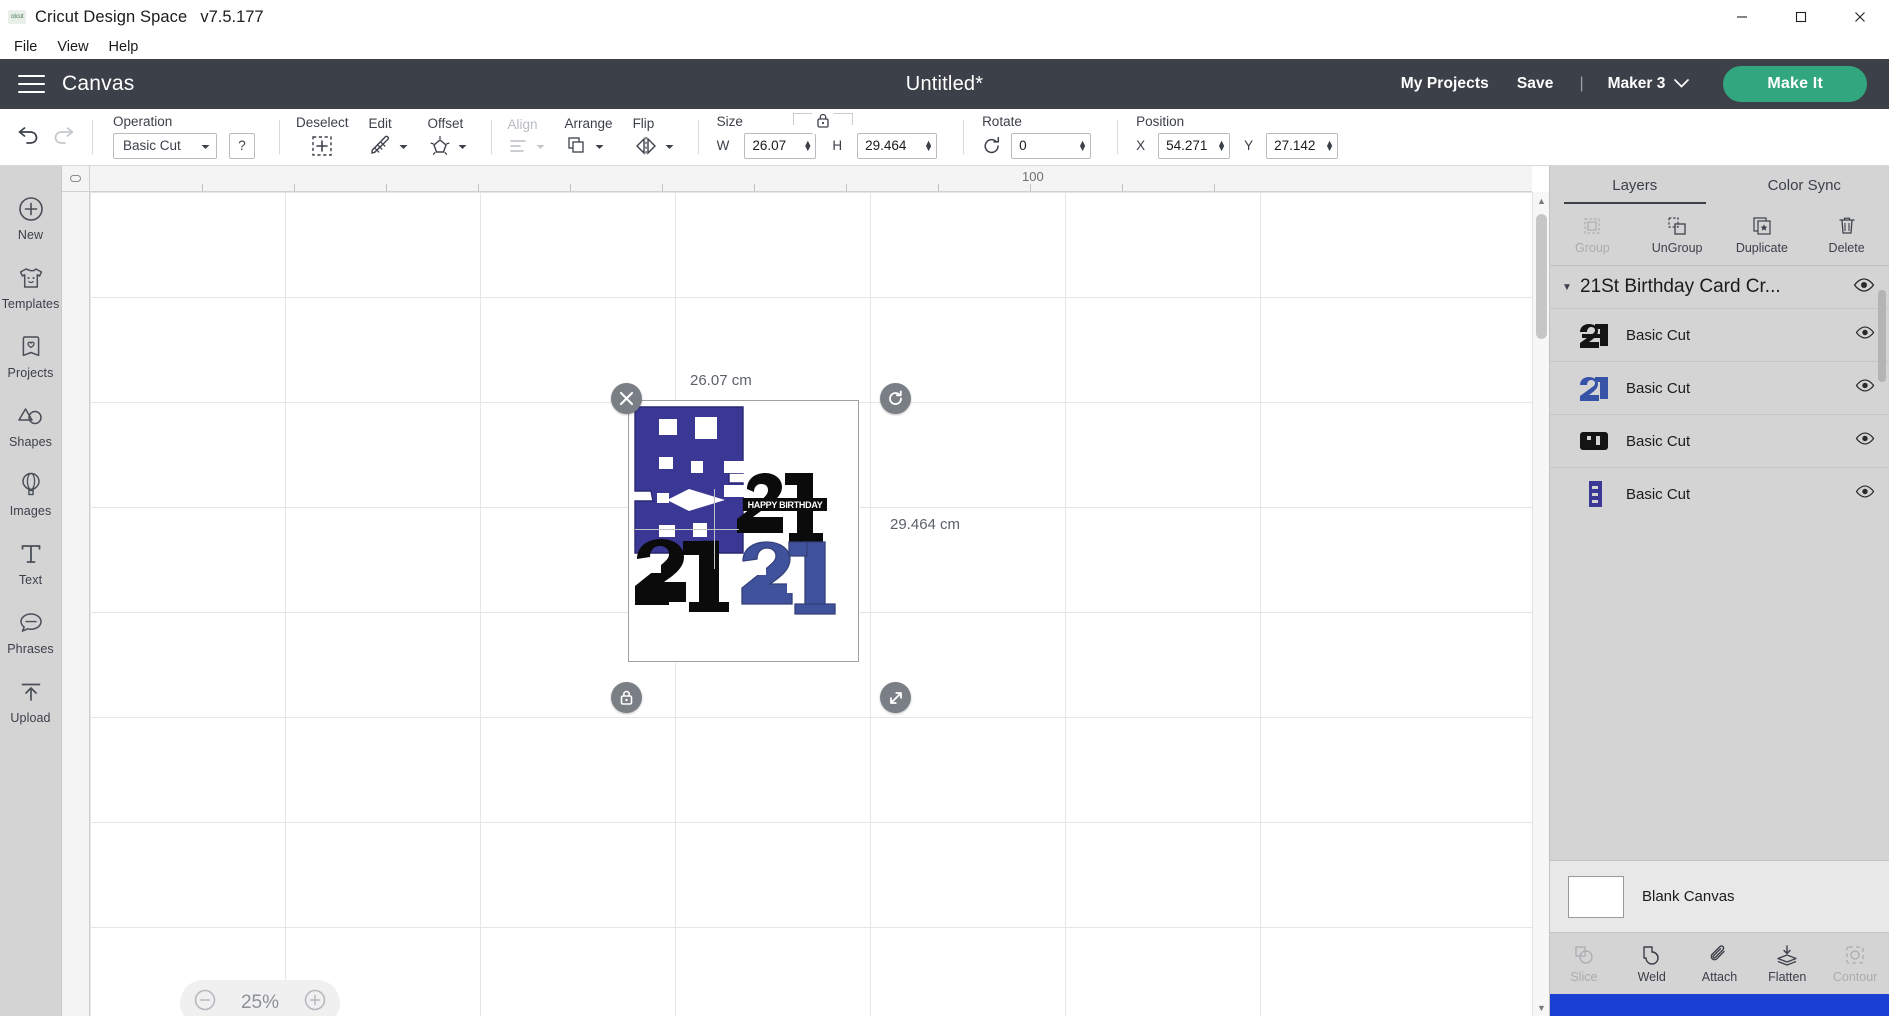 The image size is (1889, 1016). I want to click on size-width-input: 26.07 ▲ ▼, so click(780, 145).